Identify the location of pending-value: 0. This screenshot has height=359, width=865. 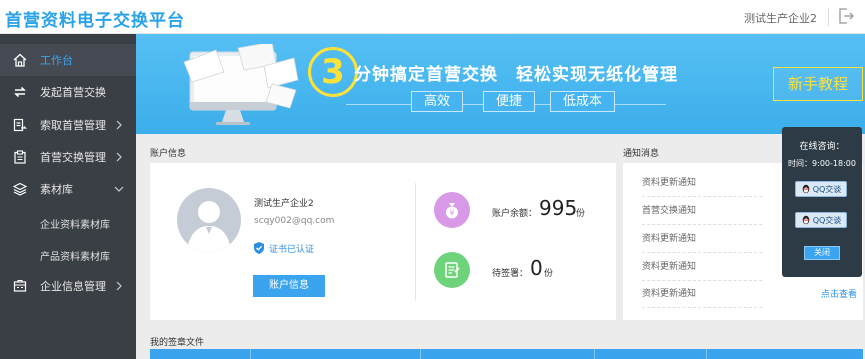
(536, 268).